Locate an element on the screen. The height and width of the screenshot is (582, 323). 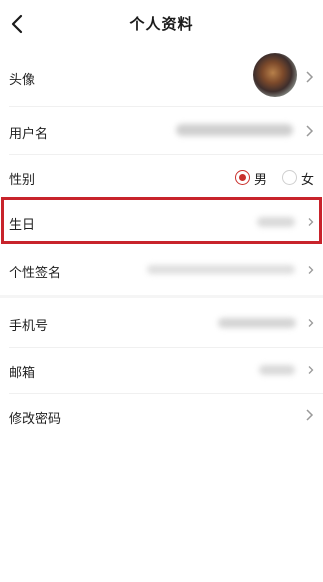
avatar is located at coordinates (275, 75).